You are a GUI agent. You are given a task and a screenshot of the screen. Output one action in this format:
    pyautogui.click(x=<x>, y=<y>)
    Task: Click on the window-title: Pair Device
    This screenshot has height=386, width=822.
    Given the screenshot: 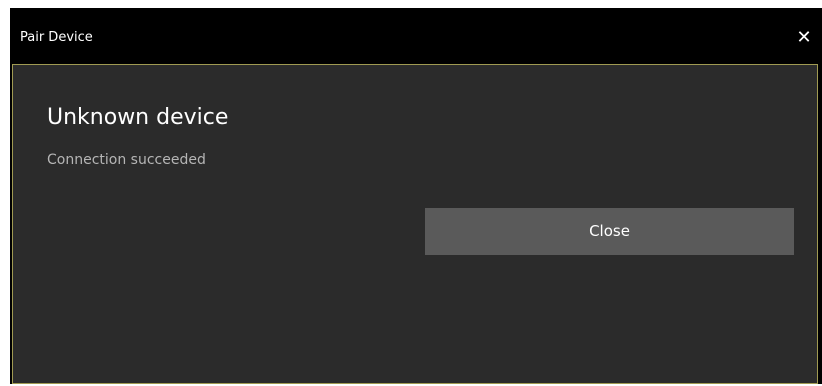 What is the action you would take?
    pyautogui.click(x=56, y=37)
    